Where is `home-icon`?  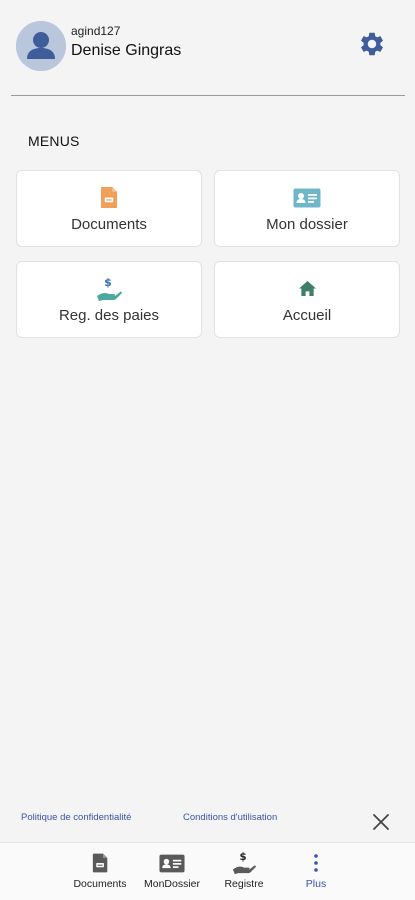
home-icon is located at coordinates (307, 288).